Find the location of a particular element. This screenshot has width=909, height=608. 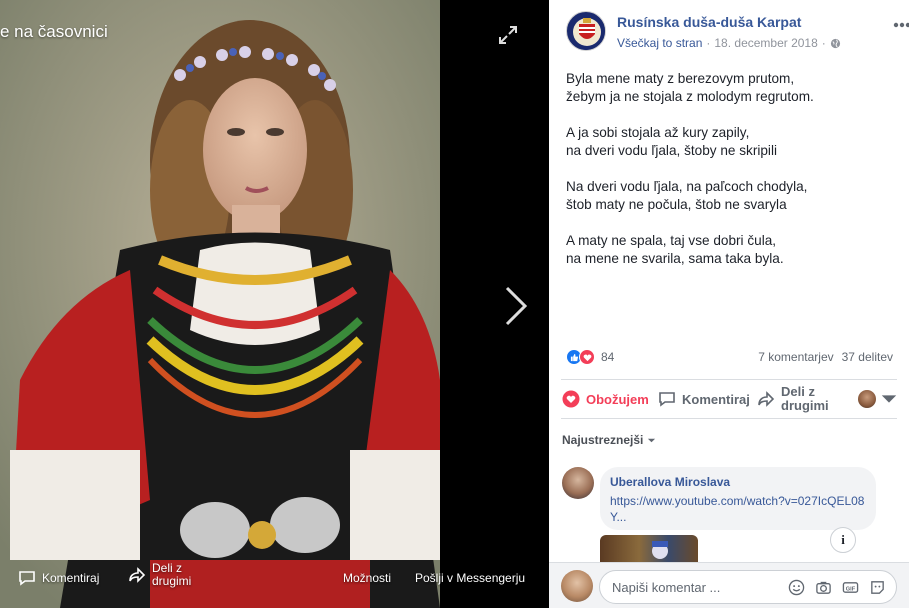

viewer-options-label: Možnosti is located at coordinates (367, 578).